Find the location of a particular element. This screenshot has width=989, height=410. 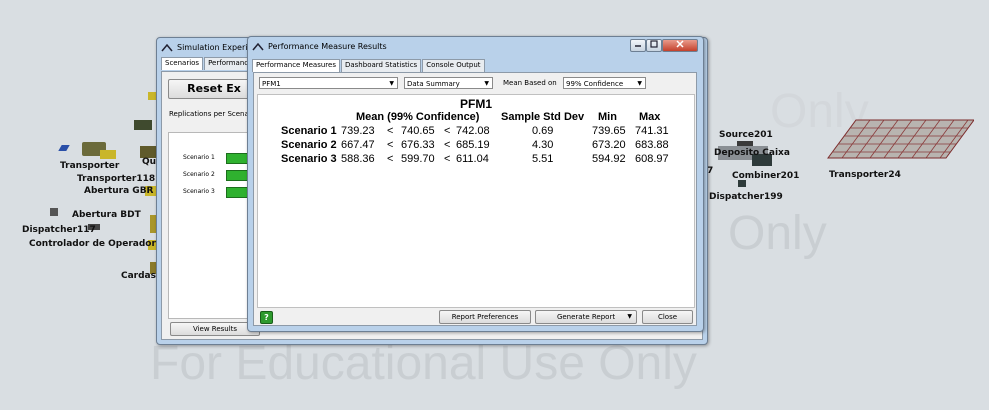

rack-grid is located at coordinates (901, 139).